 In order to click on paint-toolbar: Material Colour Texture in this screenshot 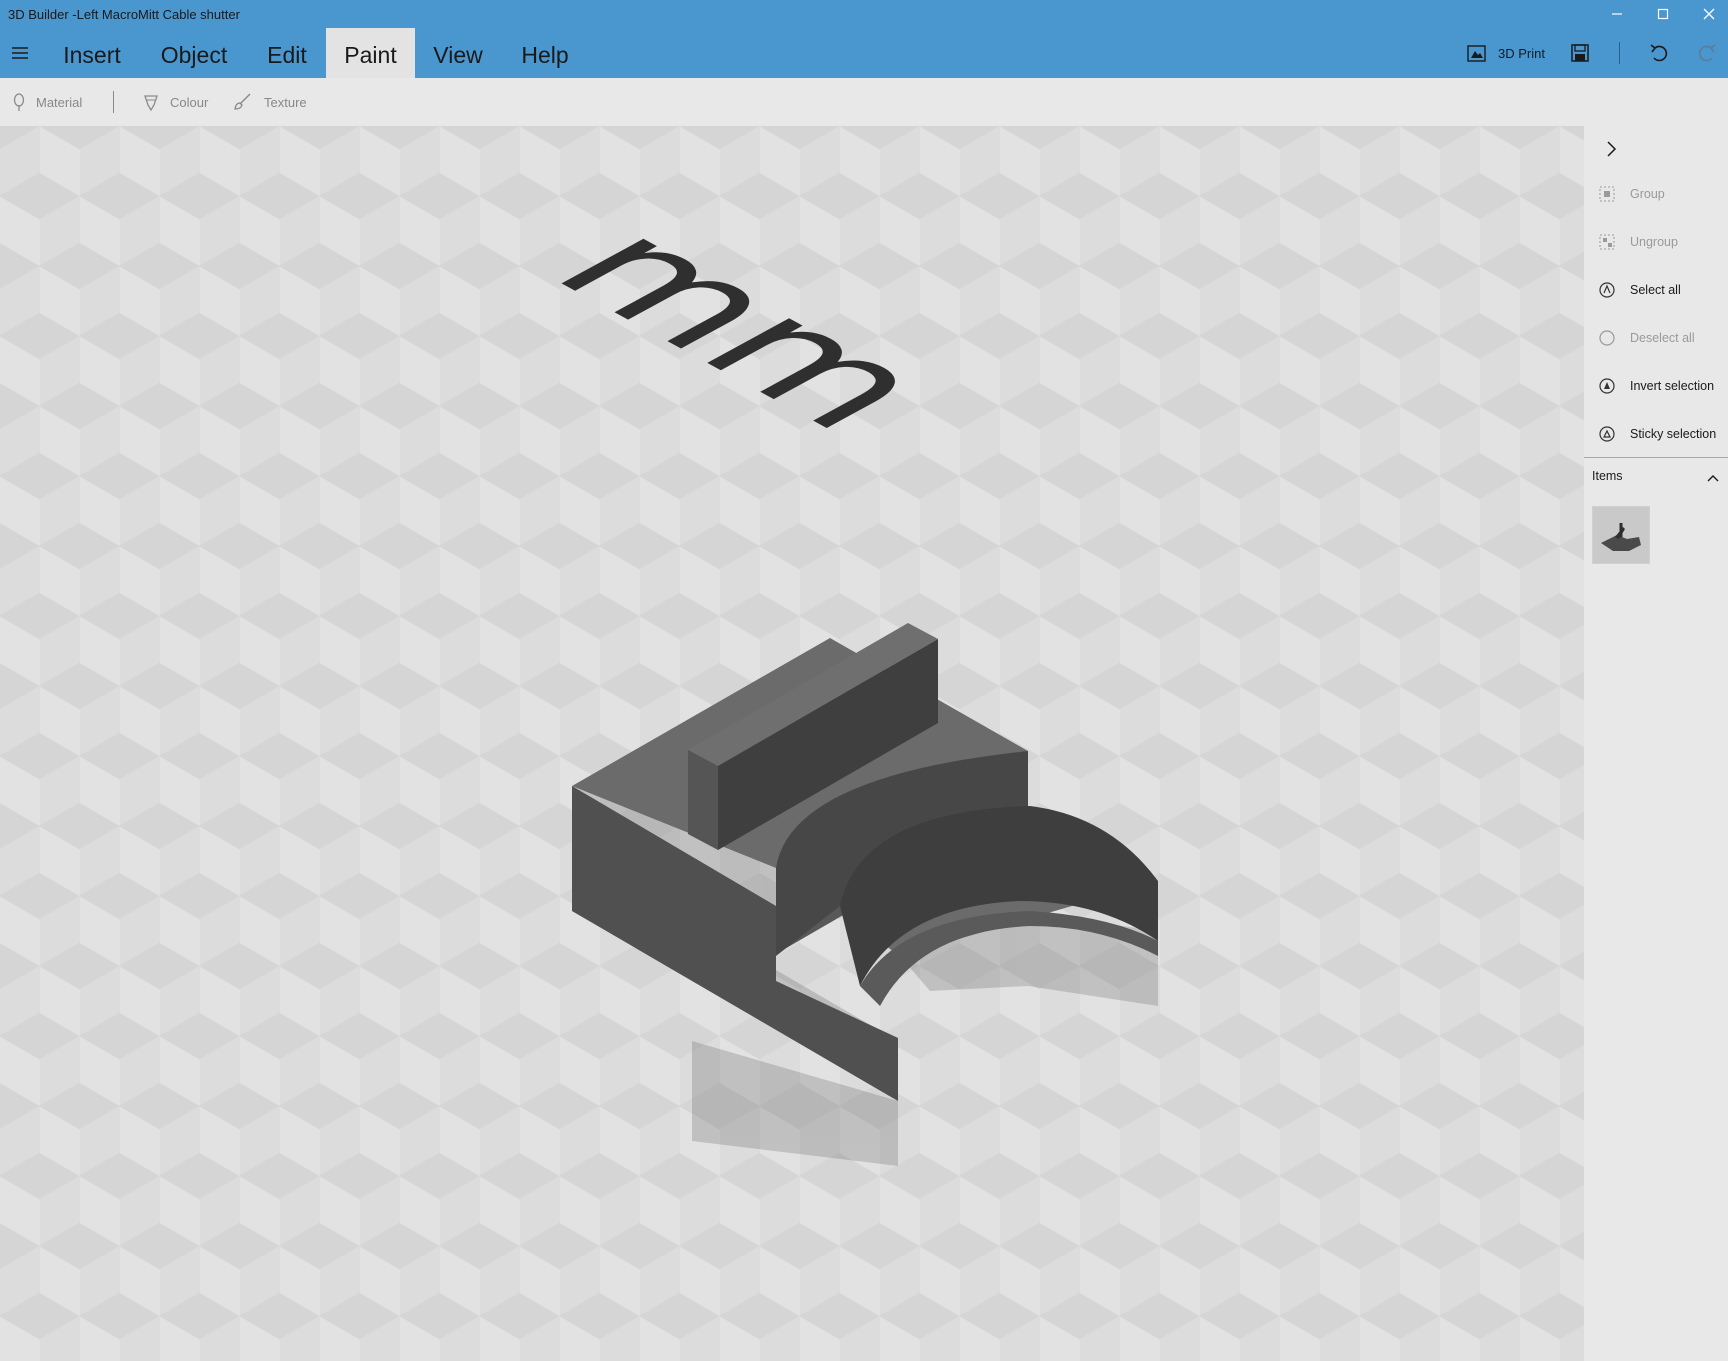, I will do `click(864, 102)`.